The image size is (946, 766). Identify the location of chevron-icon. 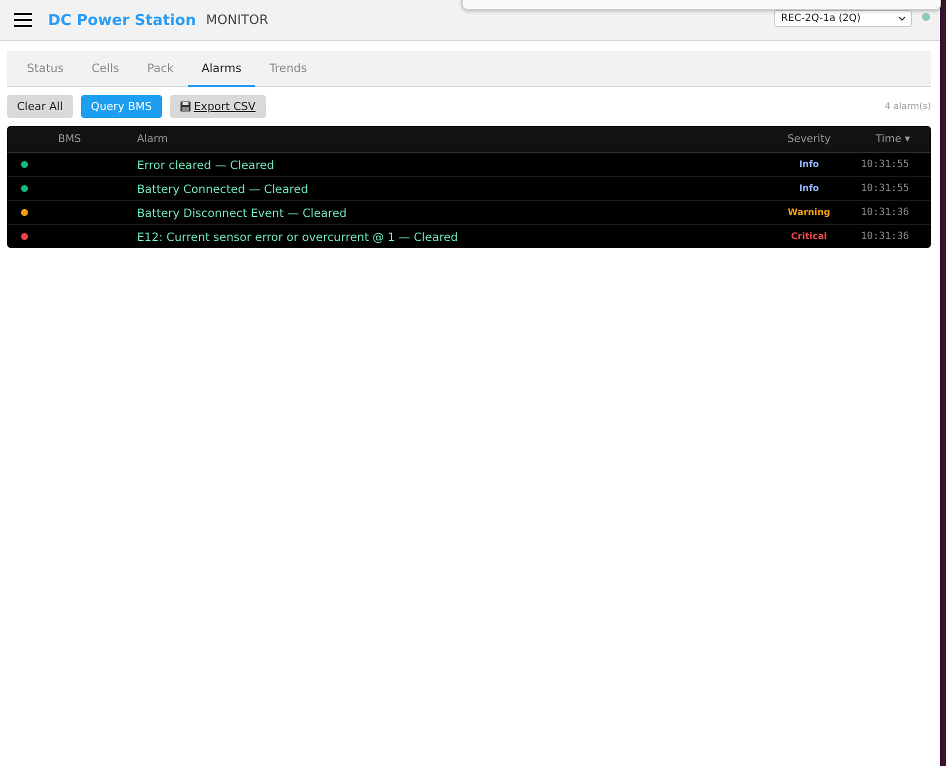
(902, 18).